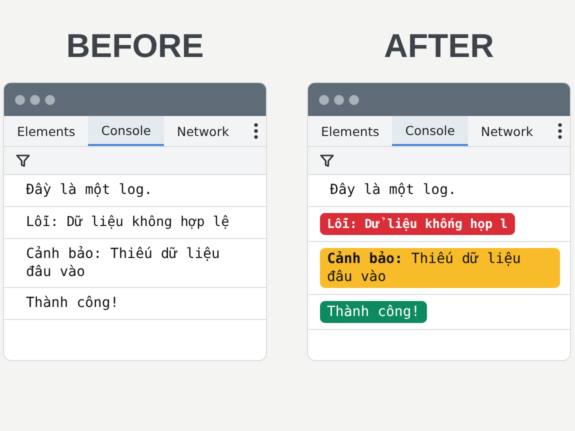  I want to click on console-message: Lỗi: Dữ liệu không hợp lệ, so click(128, 222).